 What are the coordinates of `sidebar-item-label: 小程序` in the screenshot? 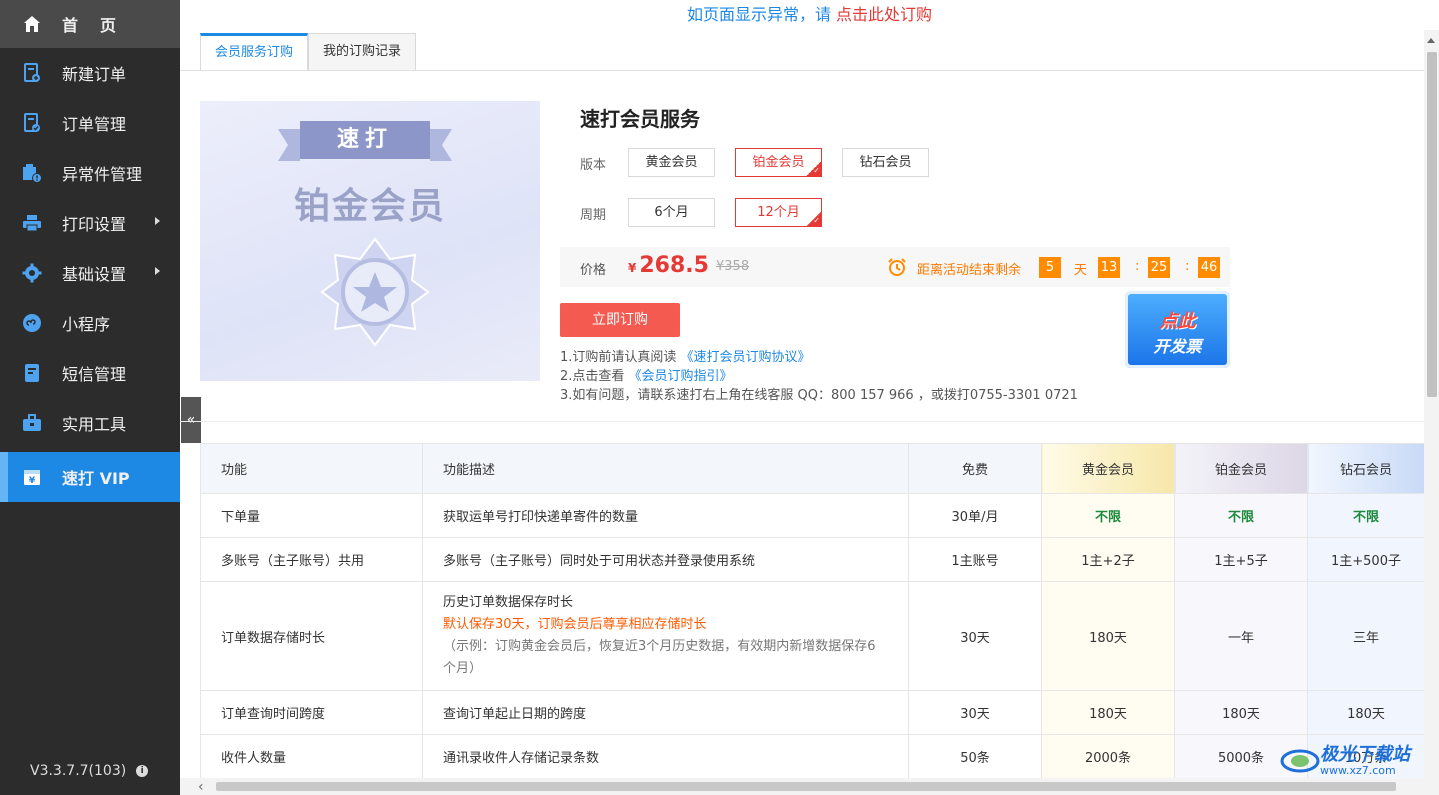 It's located at (86, 324).